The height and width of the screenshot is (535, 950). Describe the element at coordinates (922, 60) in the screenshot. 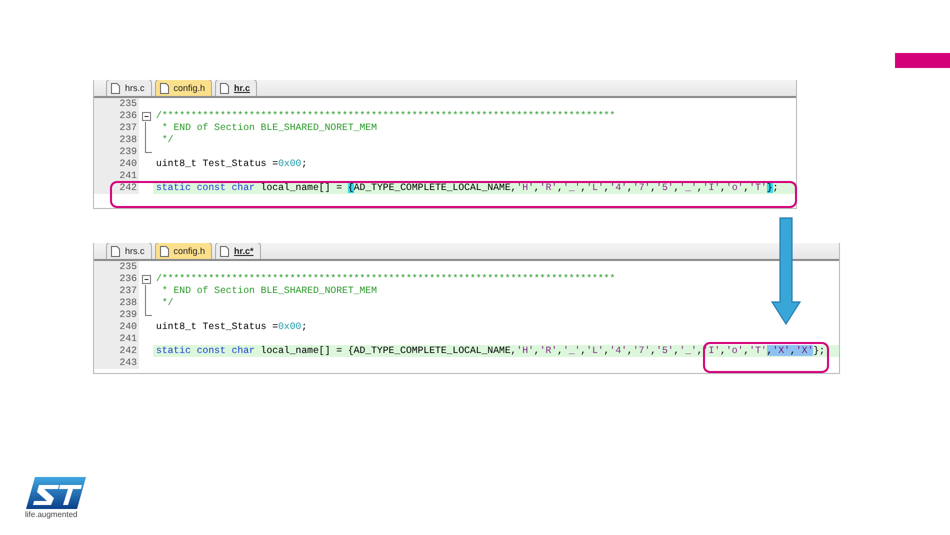

I see `accent-bar` at that location.